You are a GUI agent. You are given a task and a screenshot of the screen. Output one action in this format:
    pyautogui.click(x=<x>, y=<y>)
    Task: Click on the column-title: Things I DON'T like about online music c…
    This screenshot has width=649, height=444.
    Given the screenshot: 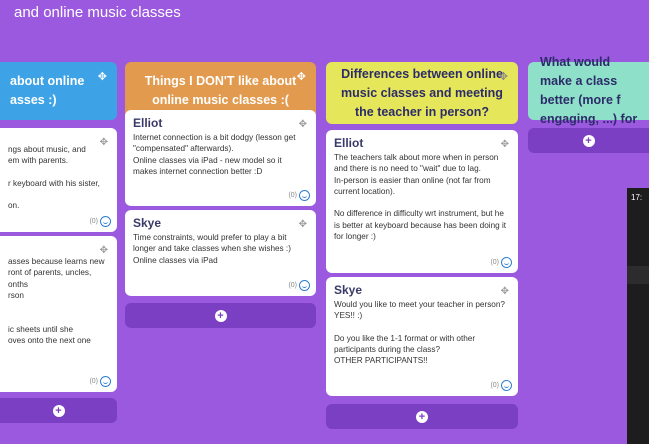 What is the action you would take?
    pyautogui.click(x=220, y=90)
    